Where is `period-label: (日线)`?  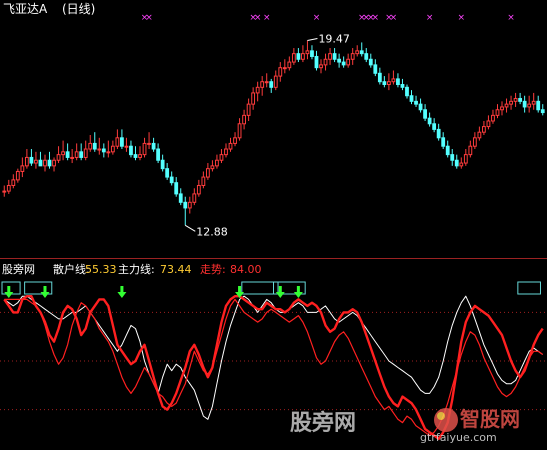 period-label: (日线) is located at coordinates (78, 9).